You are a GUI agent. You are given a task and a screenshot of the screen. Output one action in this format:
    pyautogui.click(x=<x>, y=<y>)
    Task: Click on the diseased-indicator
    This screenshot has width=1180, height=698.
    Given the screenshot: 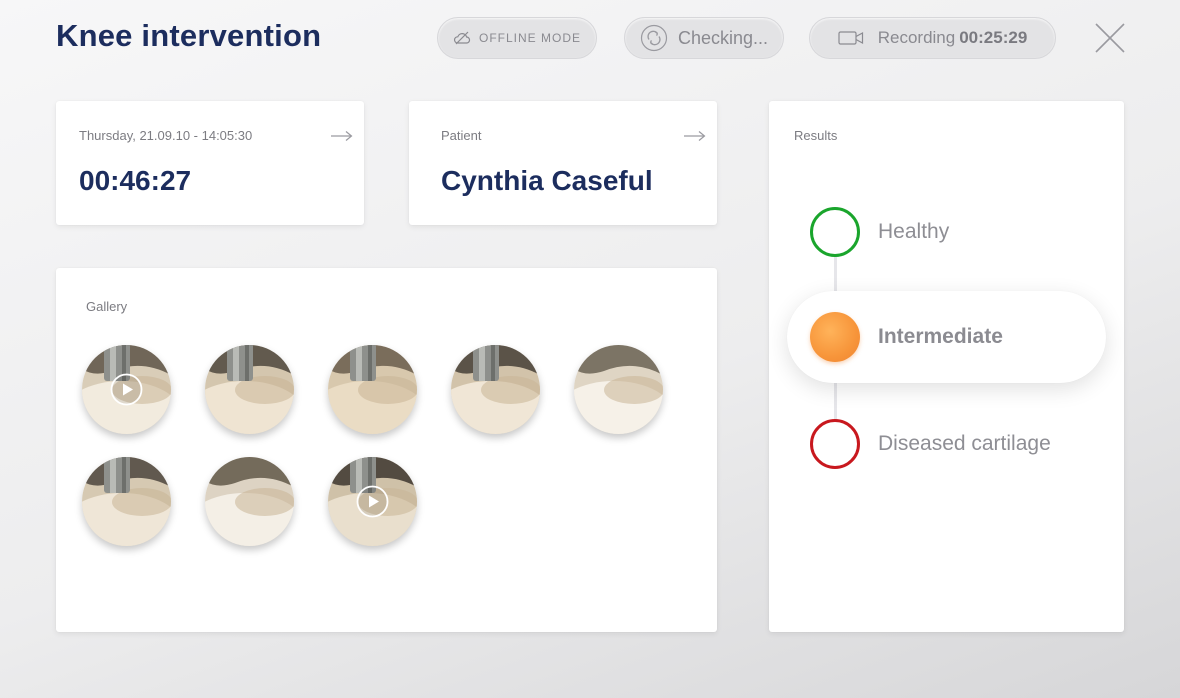 What is the action you would take?
    pyautogui.click(x=835, y=444)
    